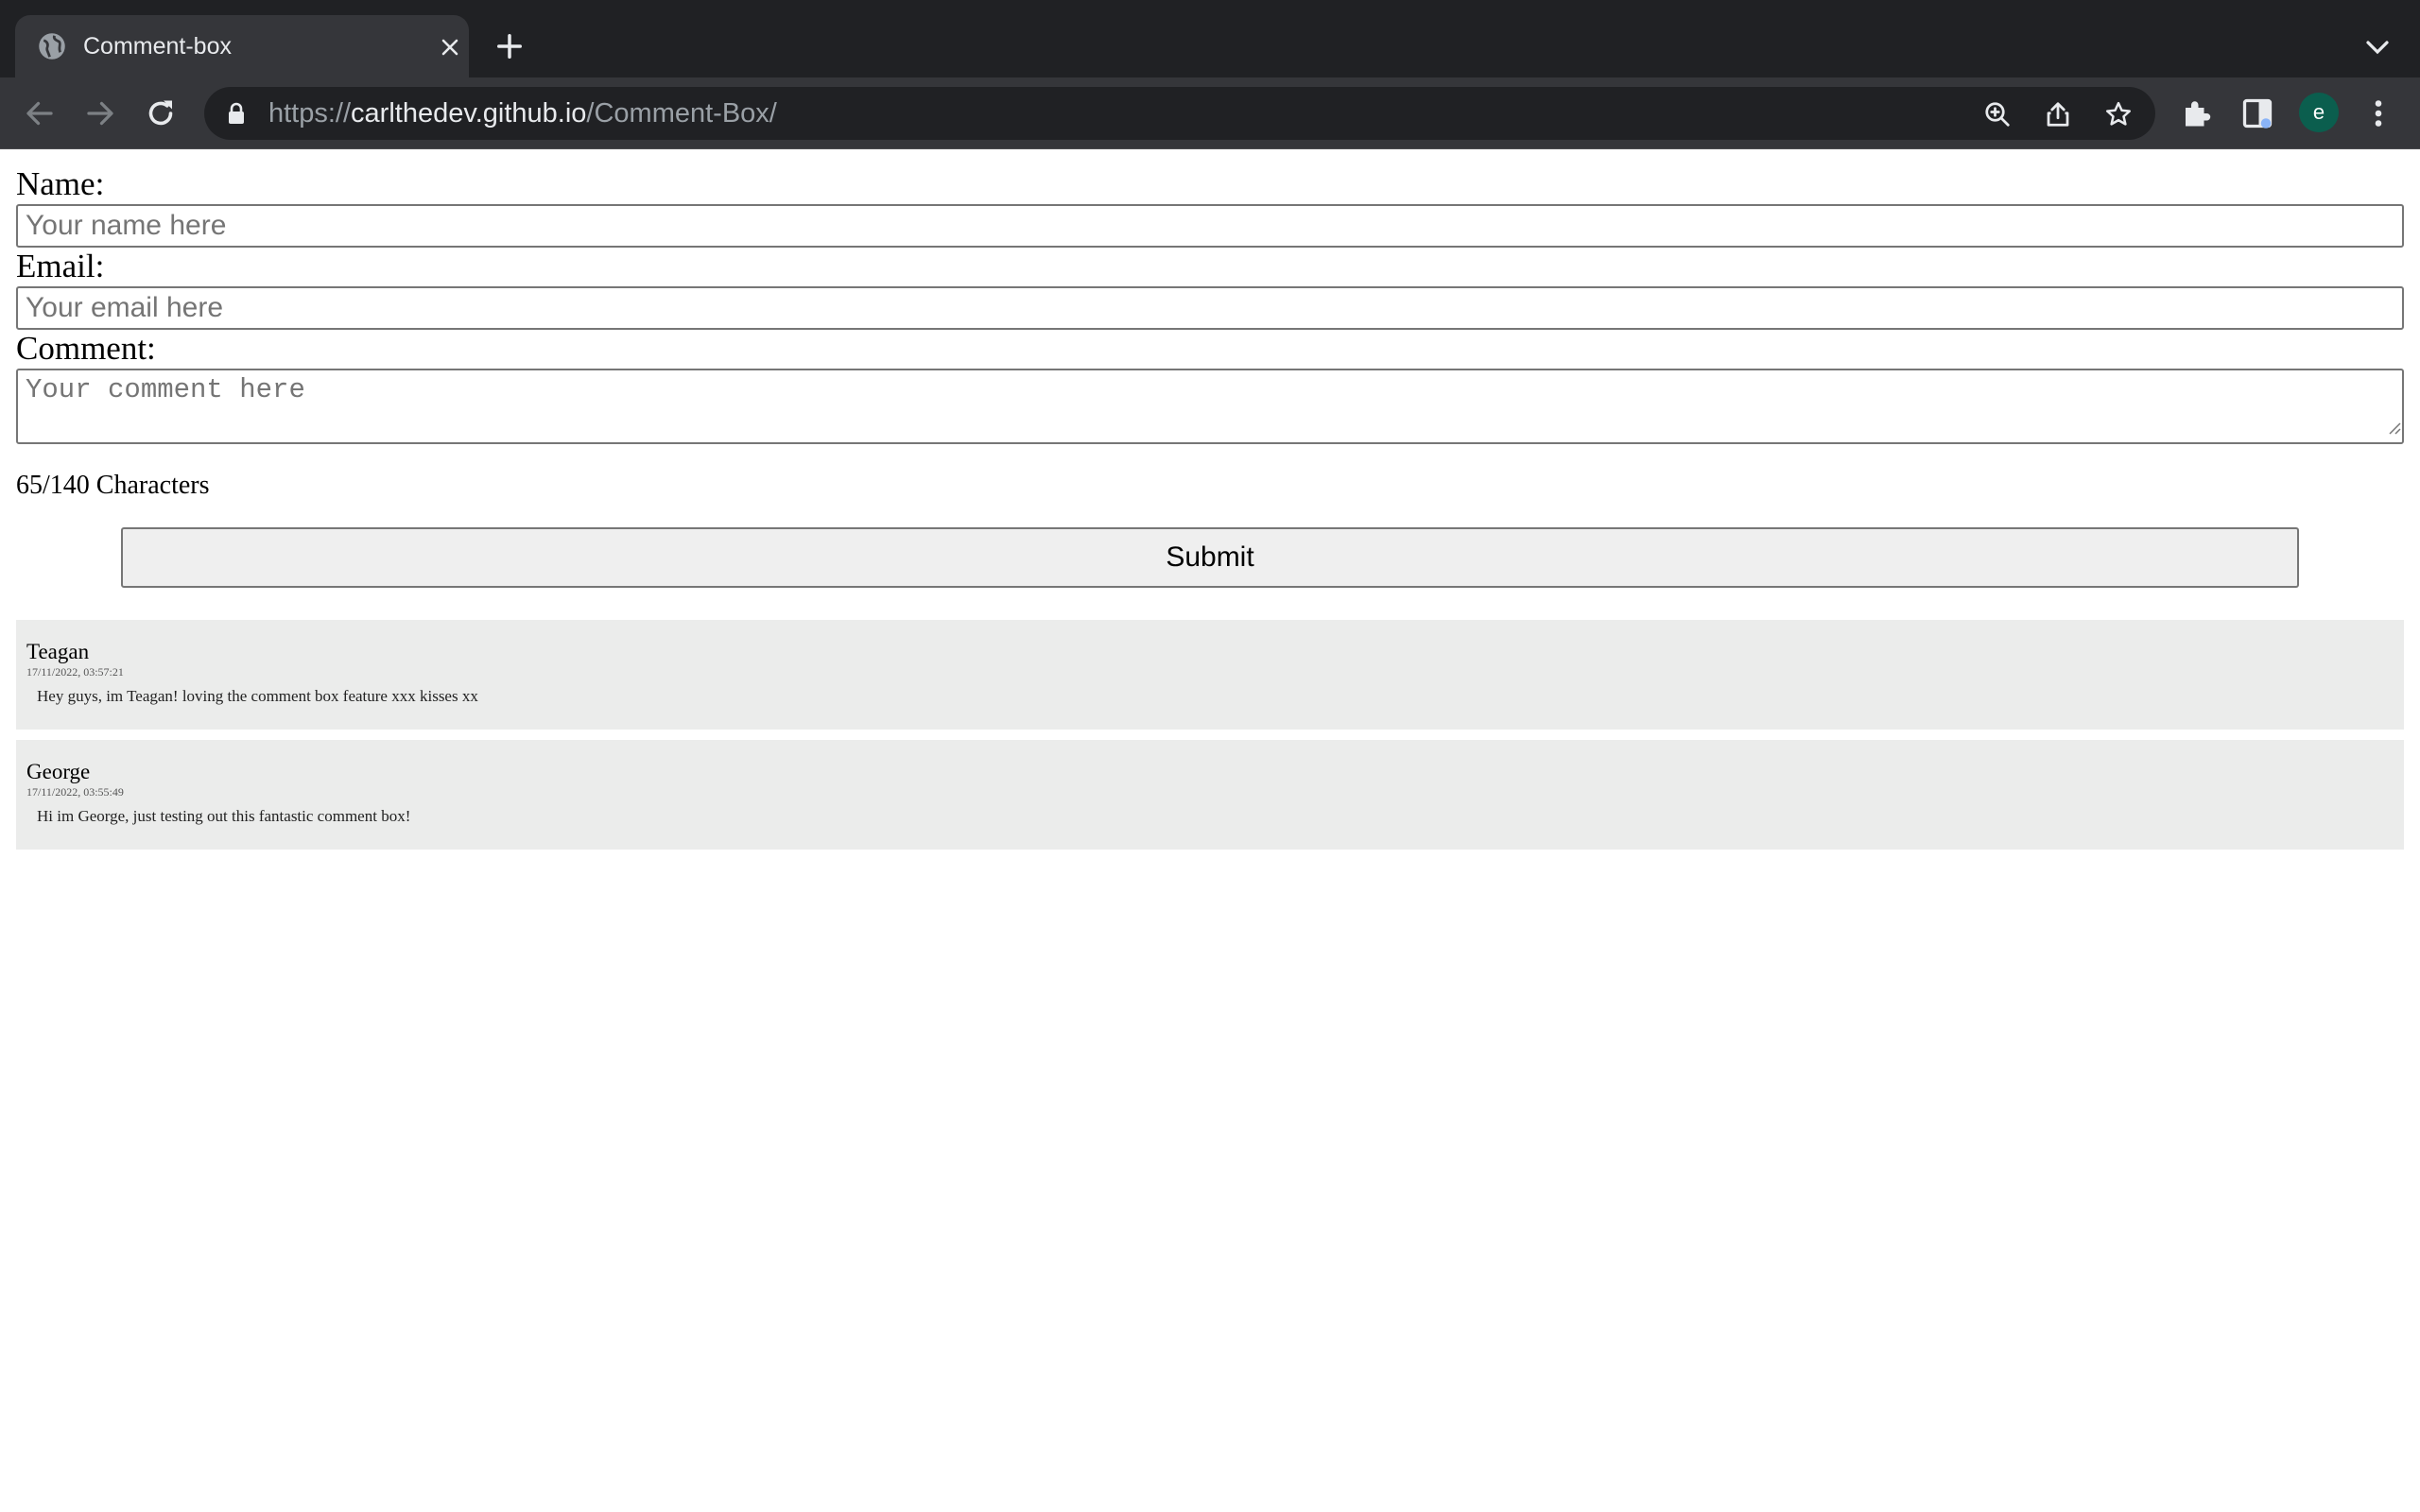 Image resolution: width=2420 pixels, height=1512 pixels. Describe the element at coordinates (242, 46) in the screenshot. I see `browser-tab: Comment-box` at that location.